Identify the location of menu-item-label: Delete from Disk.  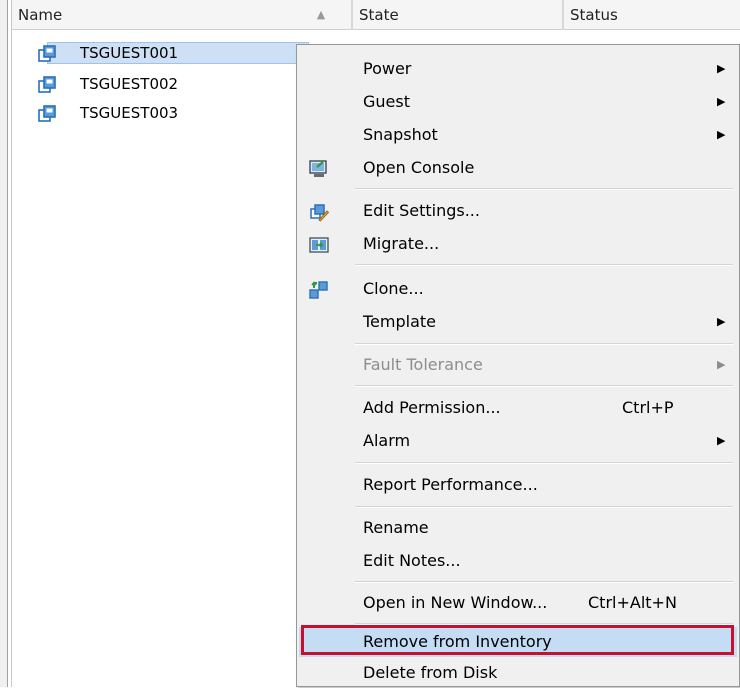
(430, 672).